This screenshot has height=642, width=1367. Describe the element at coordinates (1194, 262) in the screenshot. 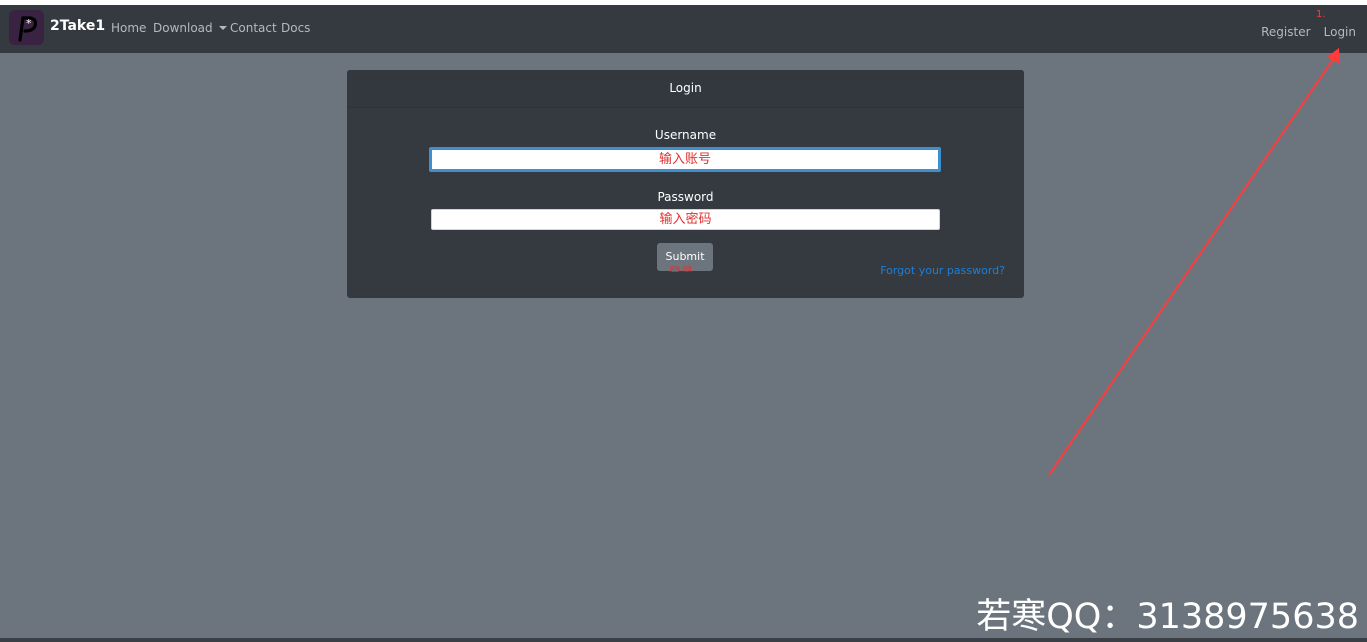

I see `annotation-arrow` at that location.